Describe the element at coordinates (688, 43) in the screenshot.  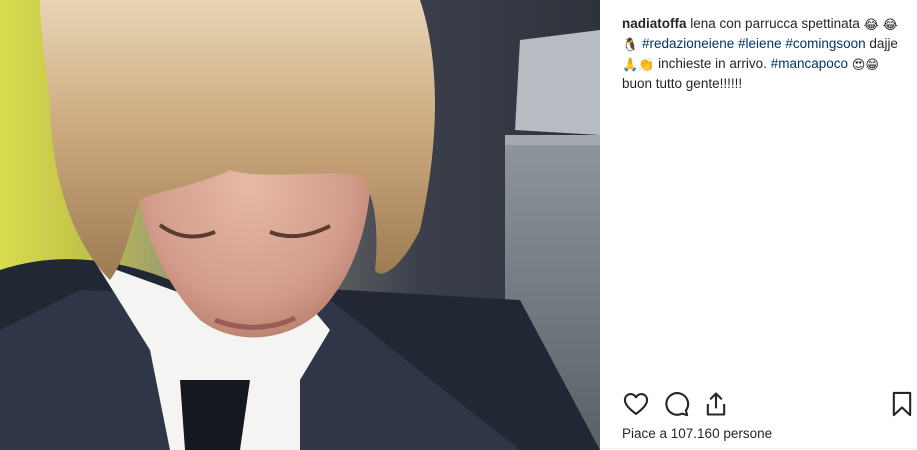
I see `hashtag-link: #redazioneiene` at that location.